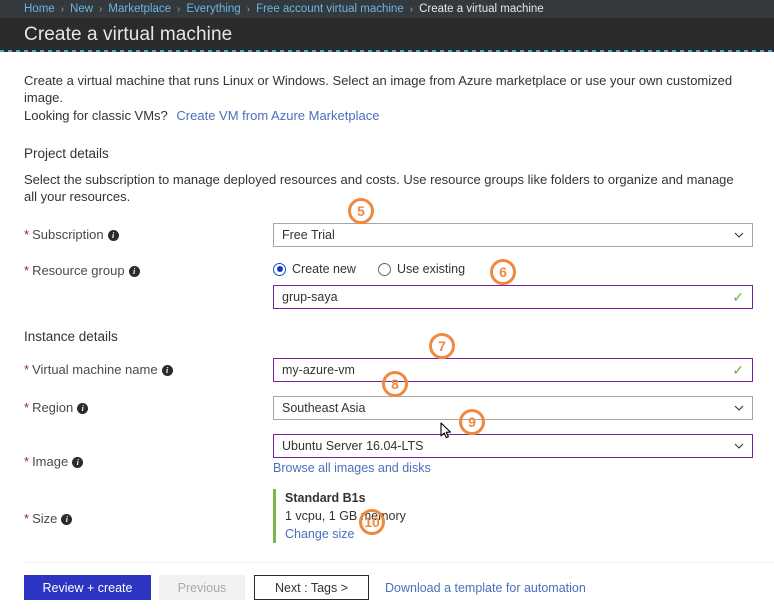  Describe the element at coordinates (68, 234) in the screenshot. I see `subscription-label-text: Subscription` at that location.